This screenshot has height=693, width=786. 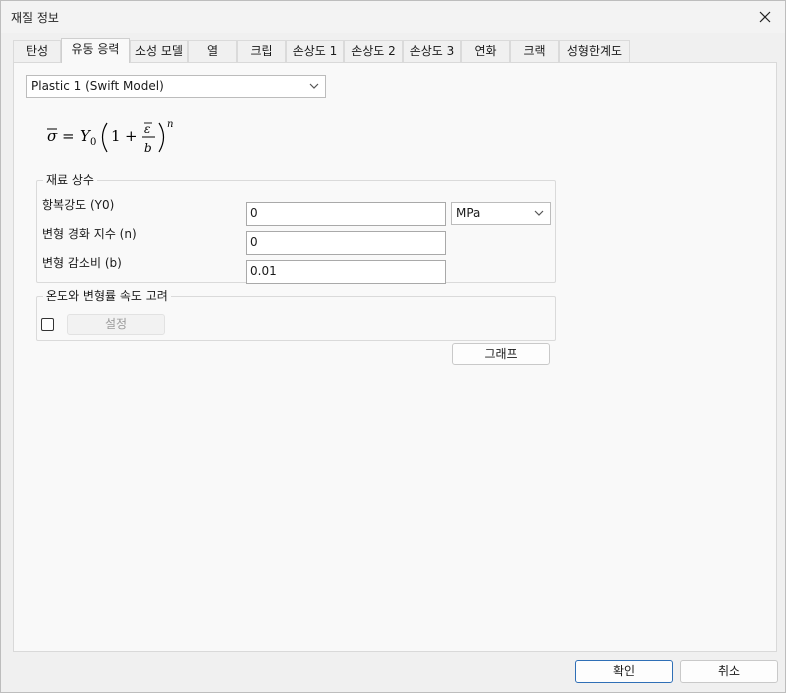 What do you see at coordinates (534, 51) in the screenshot?
I see `tab-crack: 크랙` at bounding box center [534, 51].